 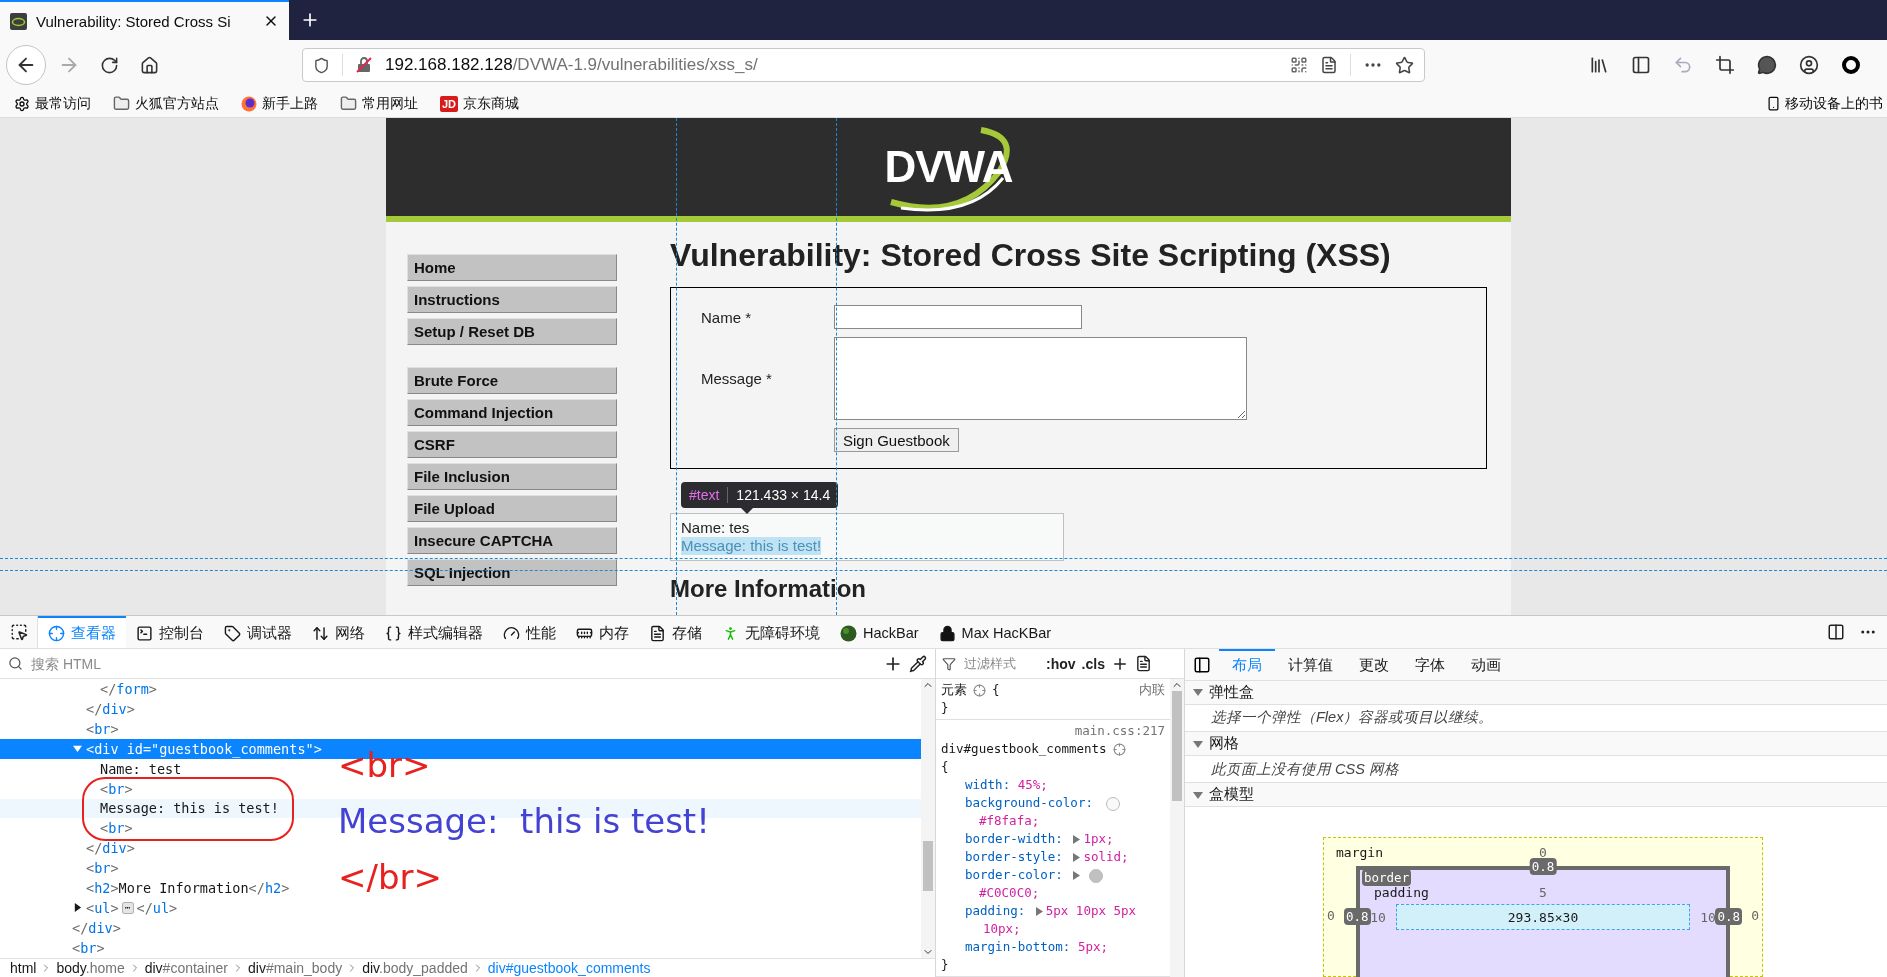 I want to click on ring-icon, so click(x=1851, y=65).